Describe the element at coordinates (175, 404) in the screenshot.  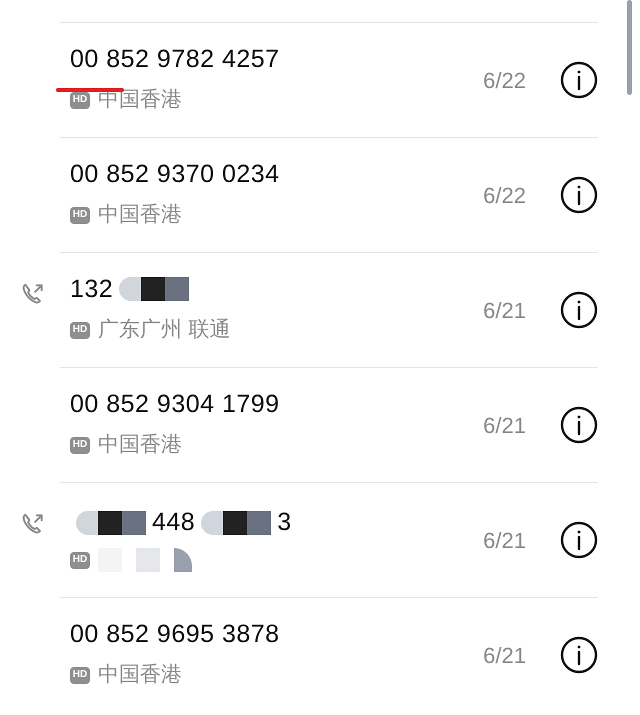
I see `phone-number: 00 852 9304 1799` at that location.